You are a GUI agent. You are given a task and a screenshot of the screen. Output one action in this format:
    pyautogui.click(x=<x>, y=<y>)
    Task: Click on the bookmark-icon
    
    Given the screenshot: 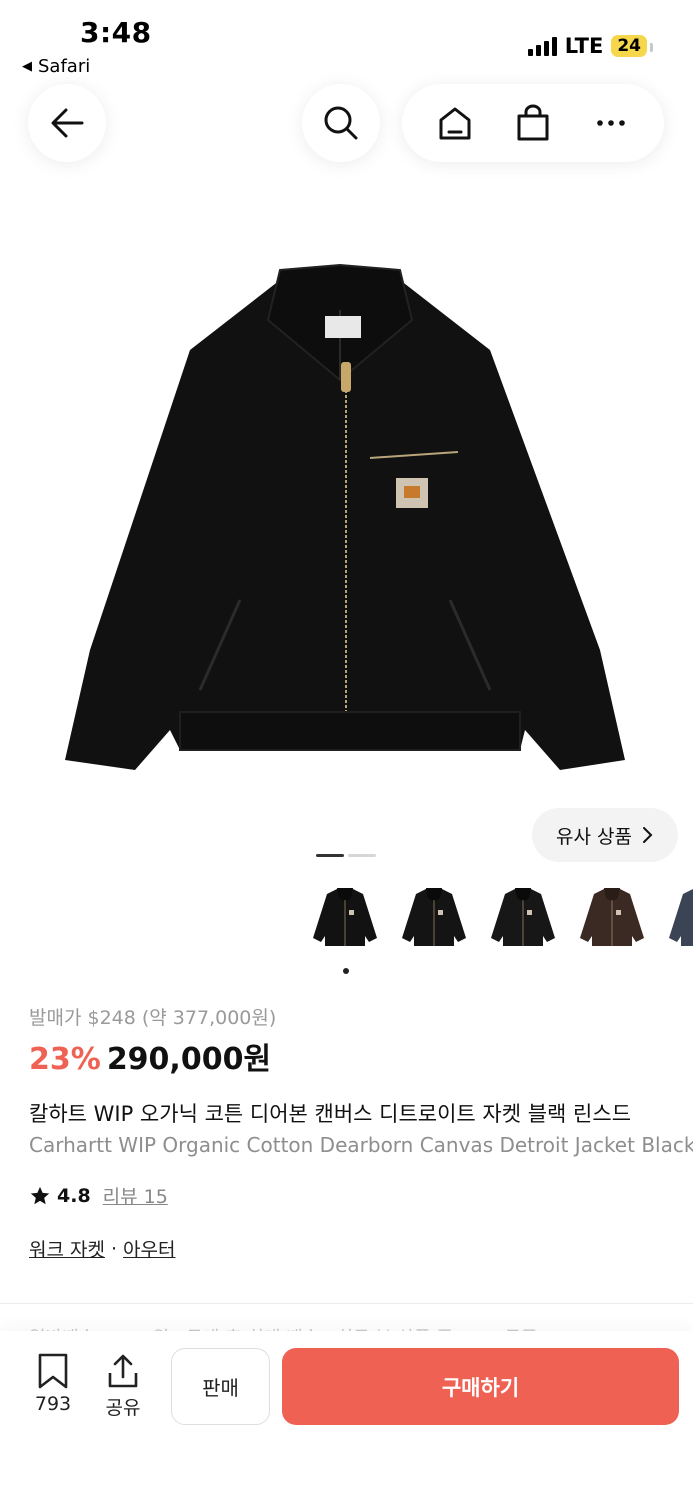 What is the action you would take?
    pyautogui.click(x=53, y=1371)
    